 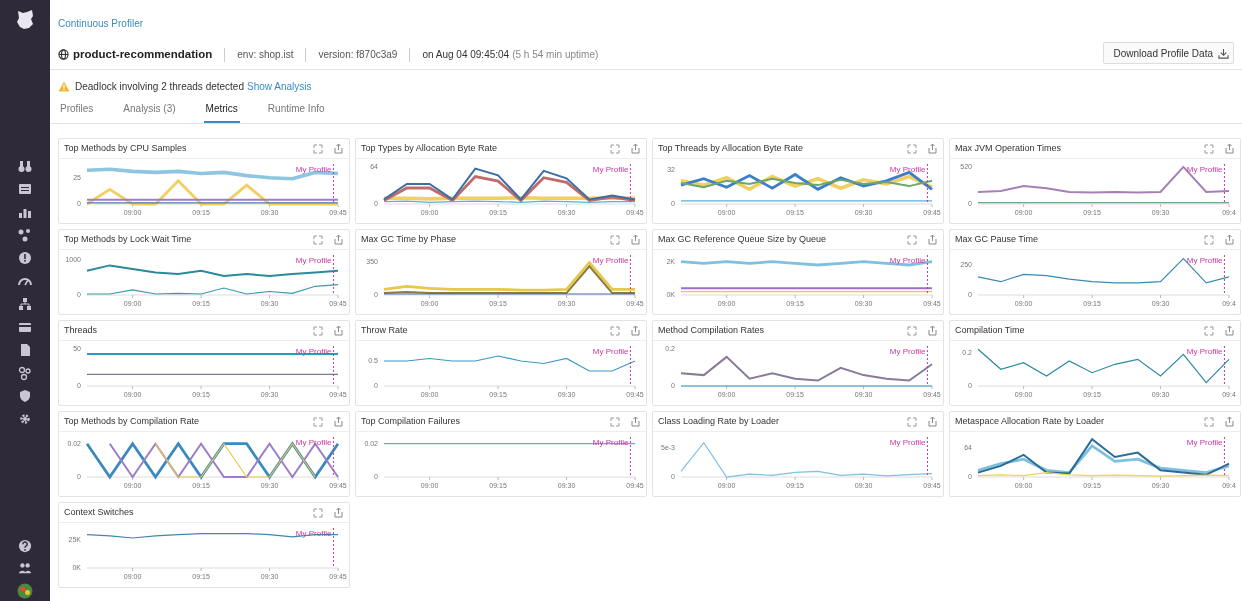 What do you see at coordinates (221, 112) in the screenshot?
I see `tab: Metrics` at bounding box center [221, 112].